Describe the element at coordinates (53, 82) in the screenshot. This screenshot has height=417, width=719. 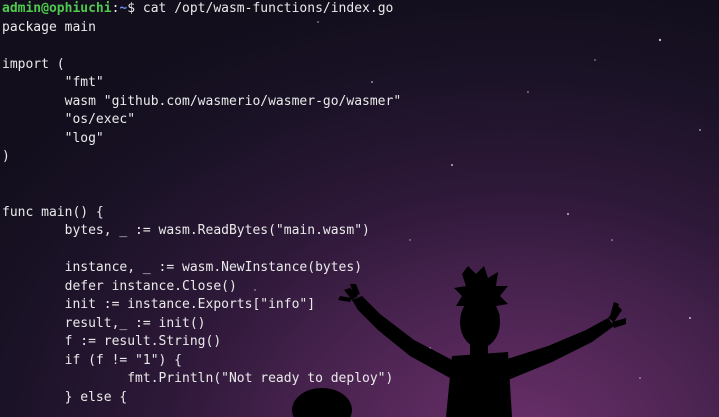
I see `code-line: "fmt"` at that location.